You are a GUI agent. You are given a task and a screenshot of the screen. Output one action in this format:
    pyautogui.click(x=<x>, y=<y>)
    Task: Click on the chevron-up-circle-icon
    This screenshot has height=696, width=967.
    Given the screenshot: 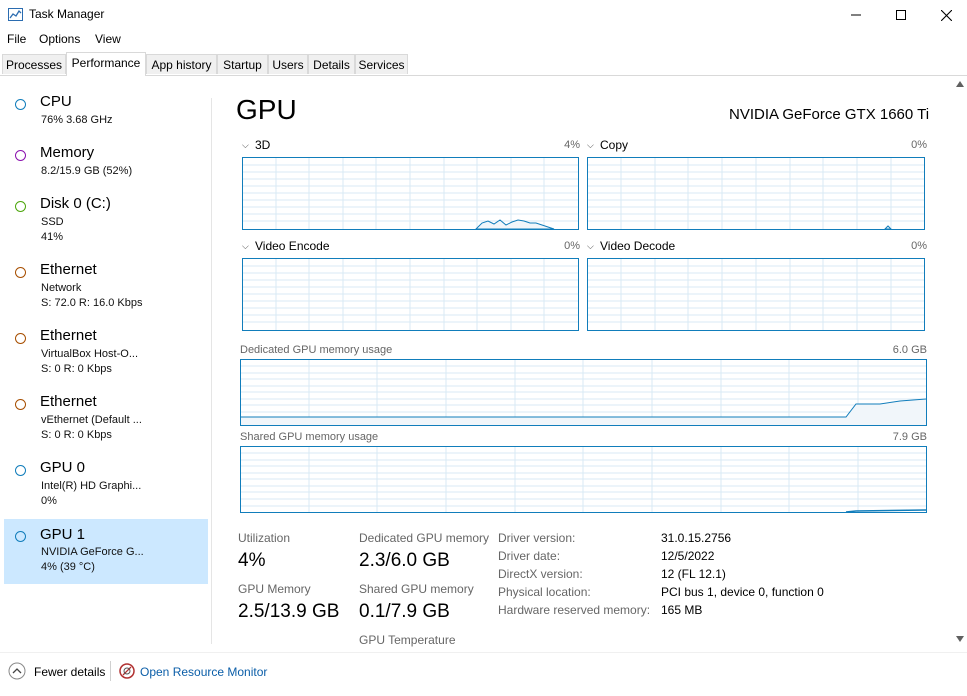 What is the action you would take?
    pyautogui.click(x=17, y=671)
    